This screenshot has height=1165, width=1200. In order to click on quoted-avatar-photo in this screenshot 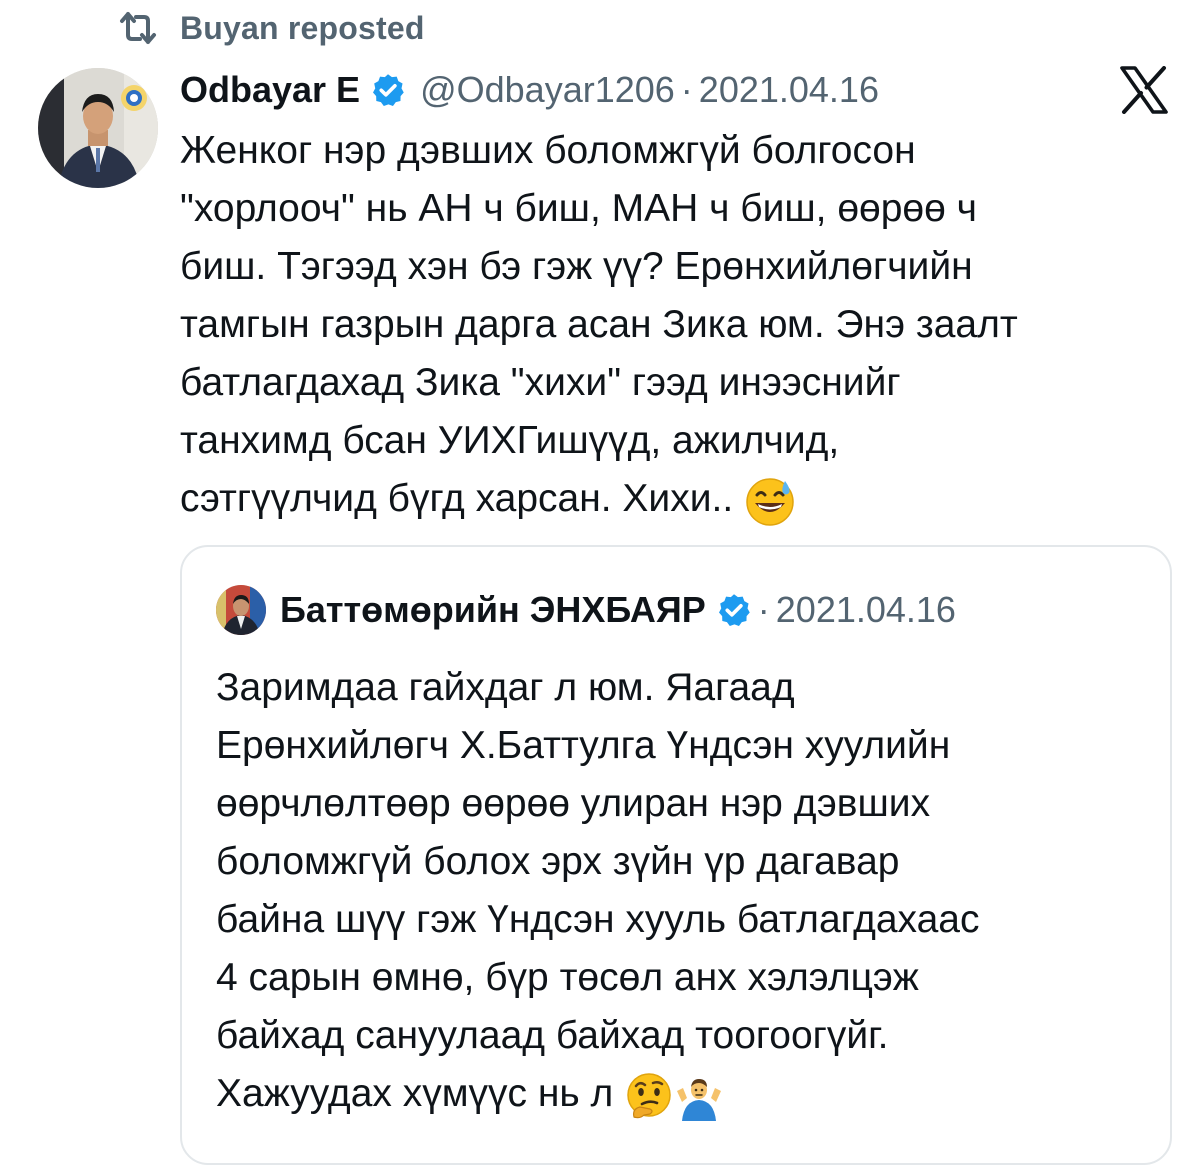, I will do `click(241, 610)`.